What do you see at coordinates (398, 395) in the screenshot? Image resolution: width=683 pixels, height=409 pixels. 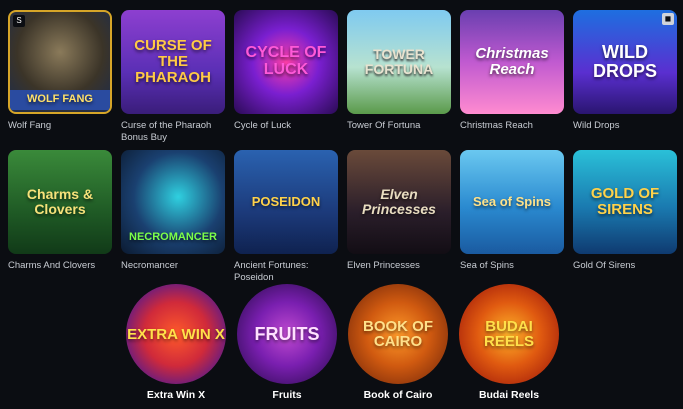 I see `featured-title: Book of Cairo` at bounding box center [398, 395].